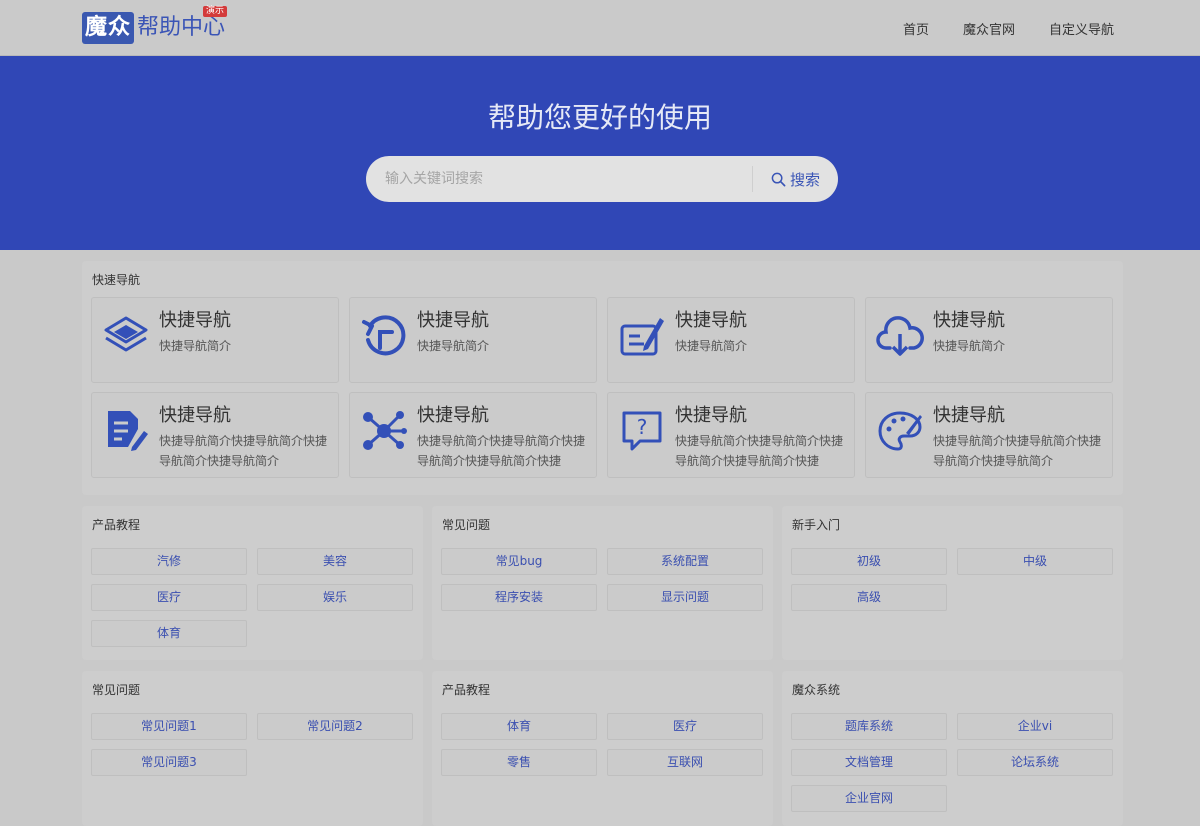 This screenshot has width=1200, height=826. What do you see at coordinates (816, 525) in the screenshot?
I see `category-title: 新手入门` at bounding box center [816, 525].